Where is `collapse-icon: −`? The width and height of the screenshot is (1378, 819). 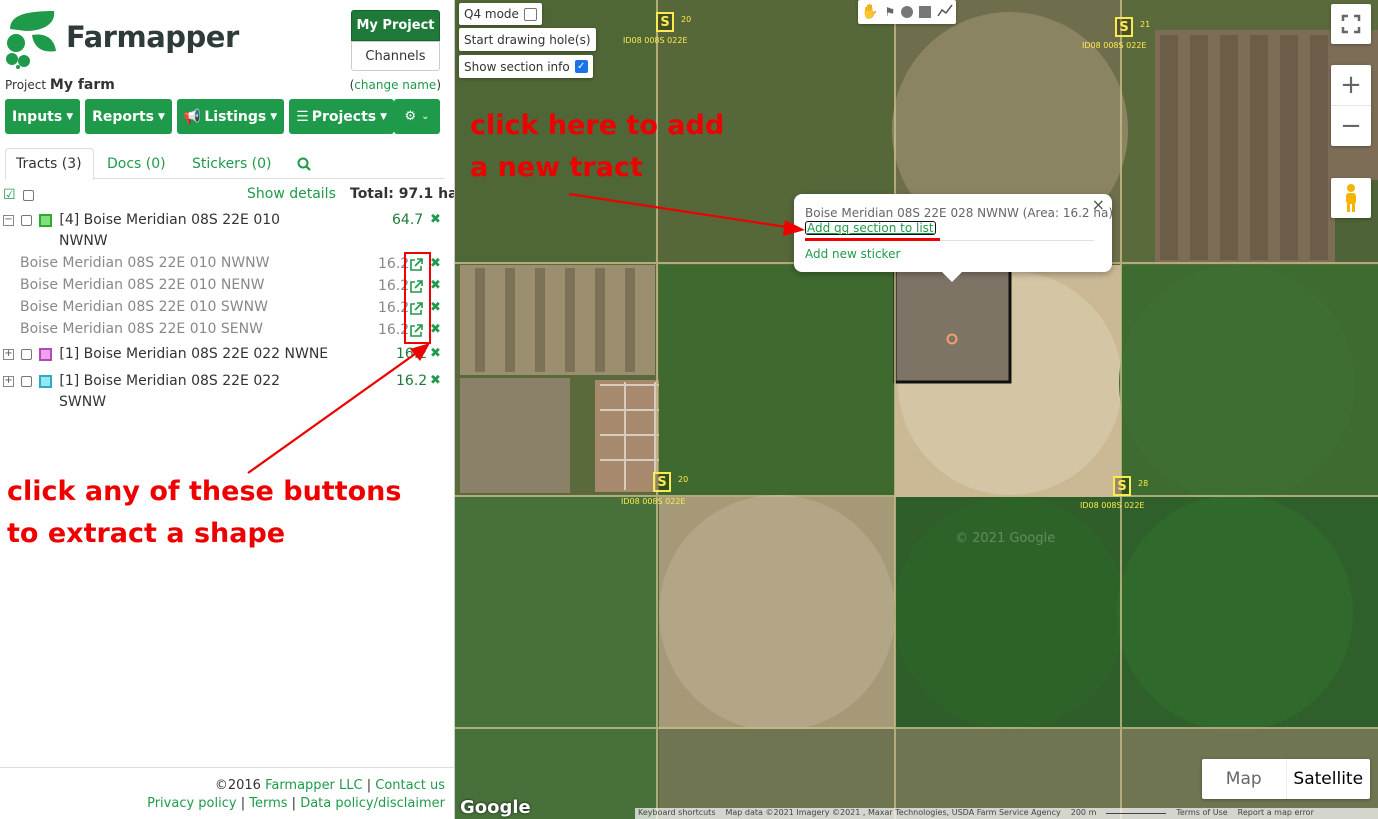
collapse-icon: − is located at coordinates (8, 220).